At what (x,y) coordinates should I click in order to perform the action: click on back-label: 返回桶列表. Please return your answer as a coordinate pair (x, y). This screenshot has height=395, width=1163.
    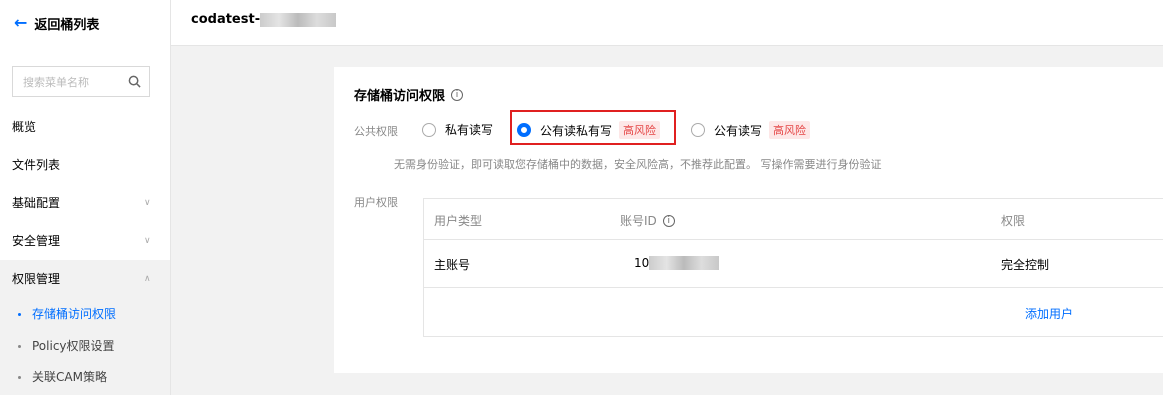
    Looking at the image, I should click on (67, 25).